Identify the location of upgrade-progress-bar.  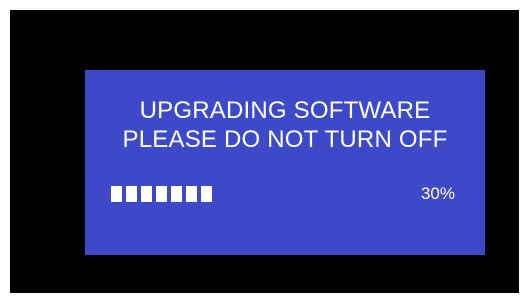
(161, 194).